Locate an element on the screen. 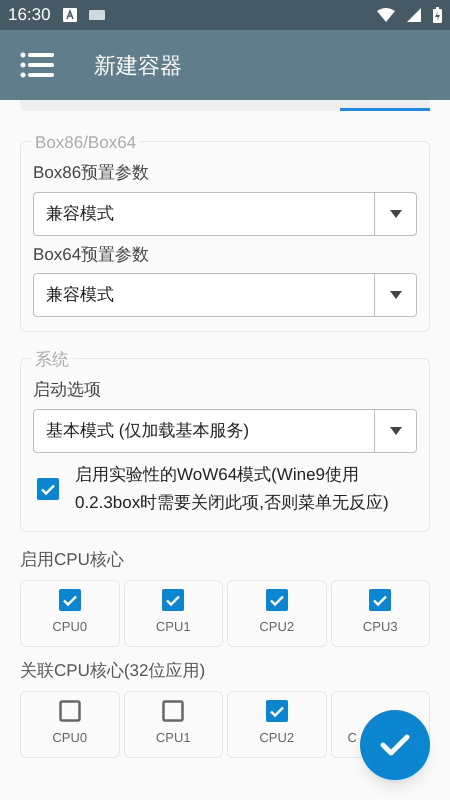 This screenshot has width=450, height=800. signal-icon is located at coordinates (414, 15).